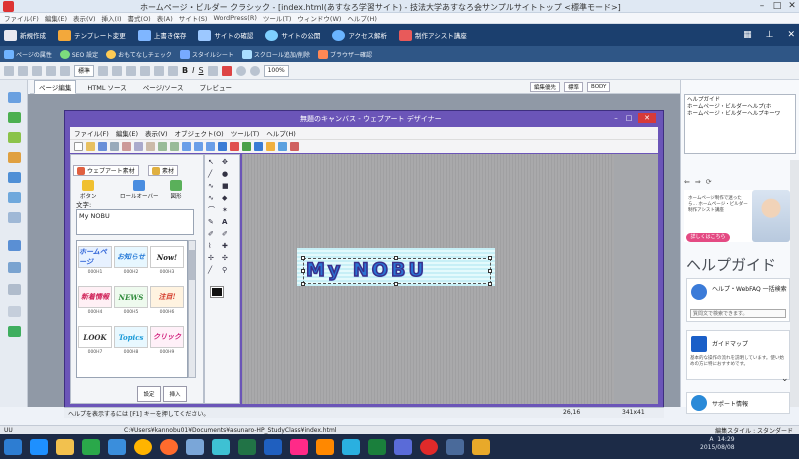 This screenshot has height=459, width=799. What do you see at coordinates (199, 133) in the screenshot?
I see `designer-menu-object: オブジェクト(O)` at bounding box center [199, 133].